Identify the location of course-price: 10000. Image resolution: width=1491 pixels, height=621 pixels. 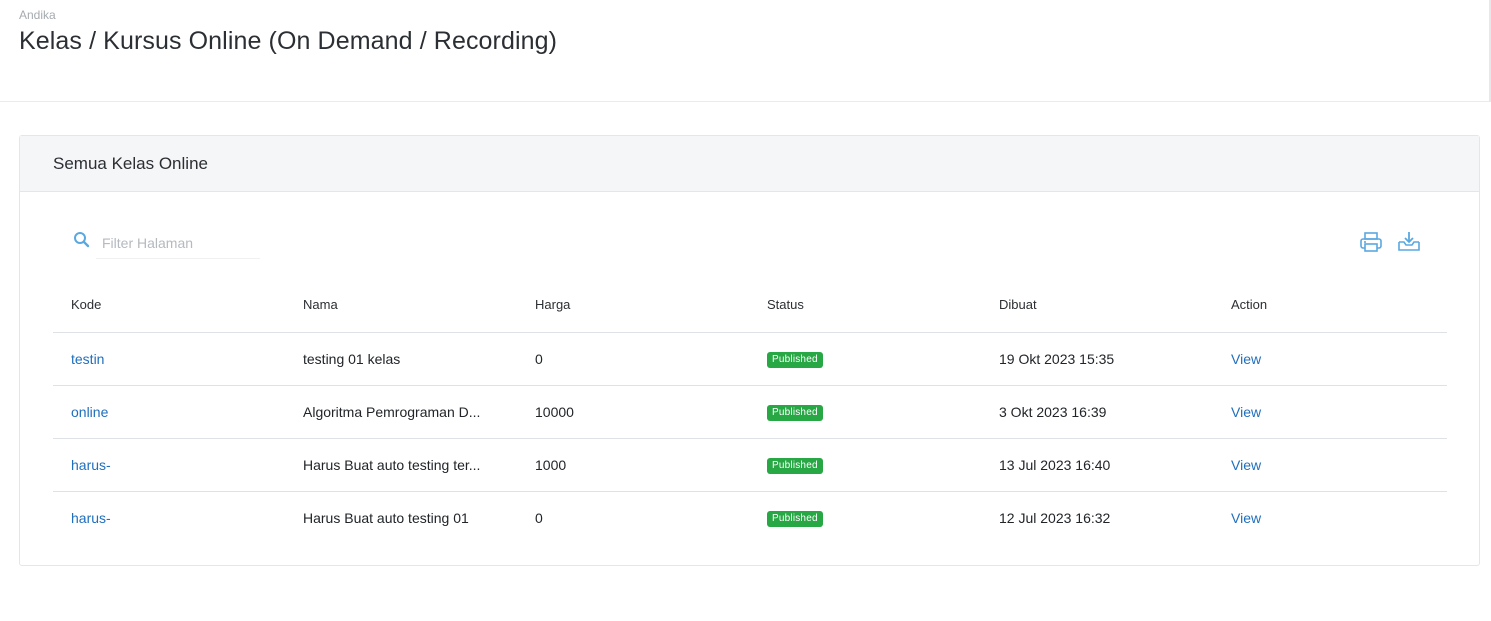
(633, 412).